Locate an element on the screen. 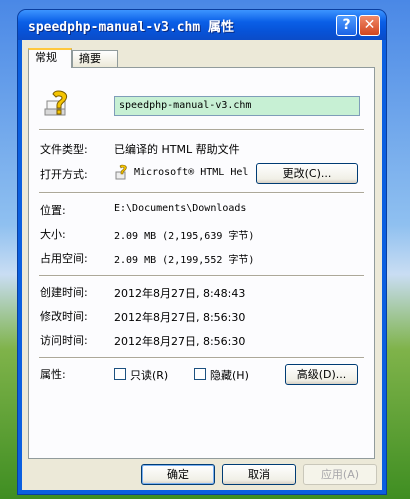 The image size is (410, 499). hidden-label: 隐藏(H) is located at coordinates (229, 375).